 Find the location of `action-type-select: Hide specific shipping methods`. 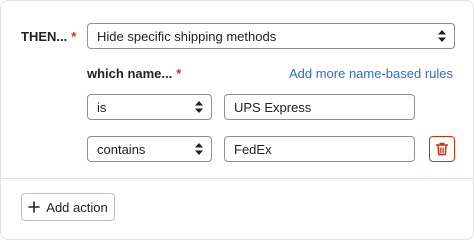

action-type-select: Hide specific shipping methods is located at coordinates (271, 36).